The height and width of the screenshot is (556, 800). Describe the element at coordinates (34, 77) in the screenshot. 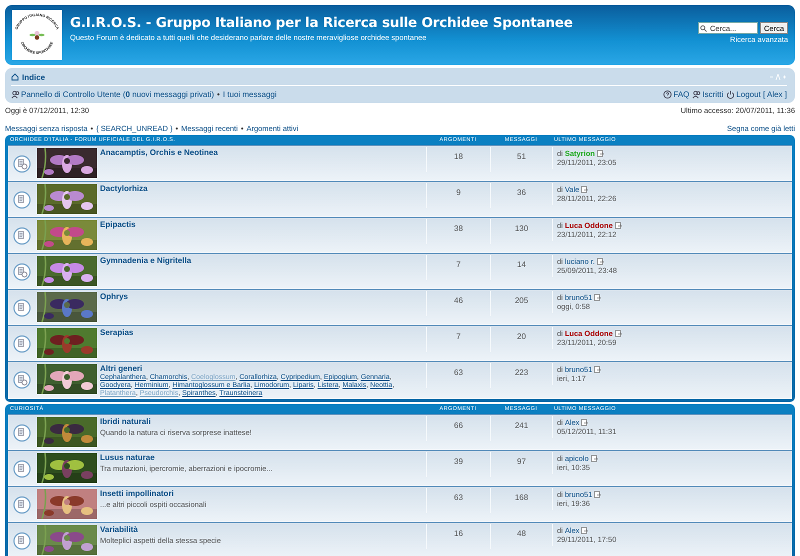

I see `breadcrumb-link: Indice` at that location.